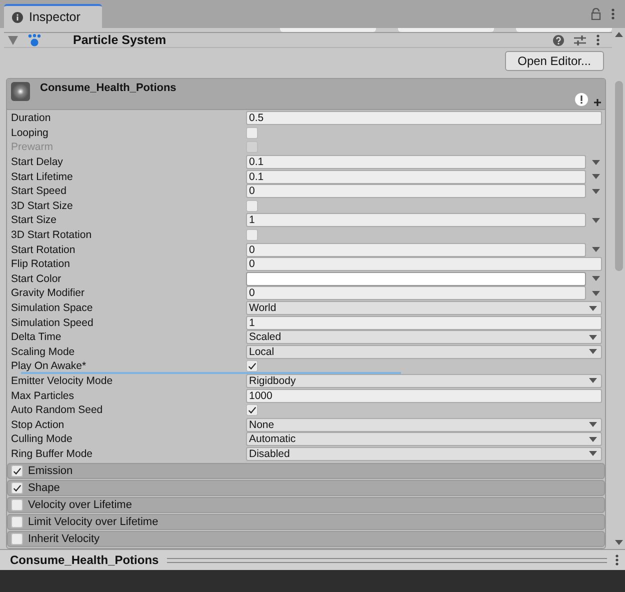 Image resolution: width=625 pixels, height=592 pixels. Describe the element at coordinates (306, 471) in the screenshot. I see `module-header: Emission` at that location.